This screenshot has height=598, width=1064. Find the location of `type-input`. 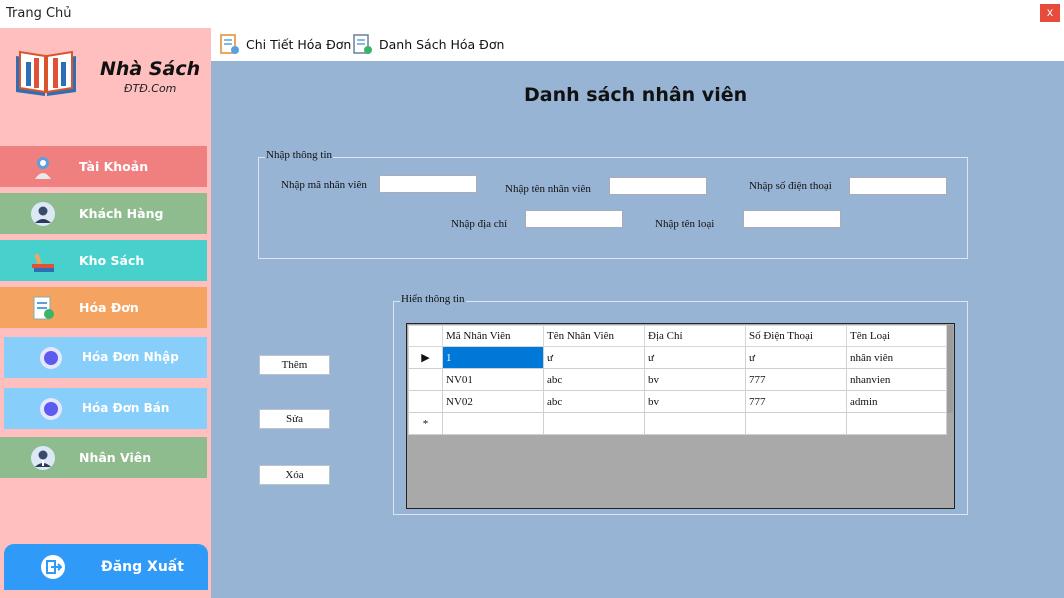

type-input is located at coordinates (792, 219).